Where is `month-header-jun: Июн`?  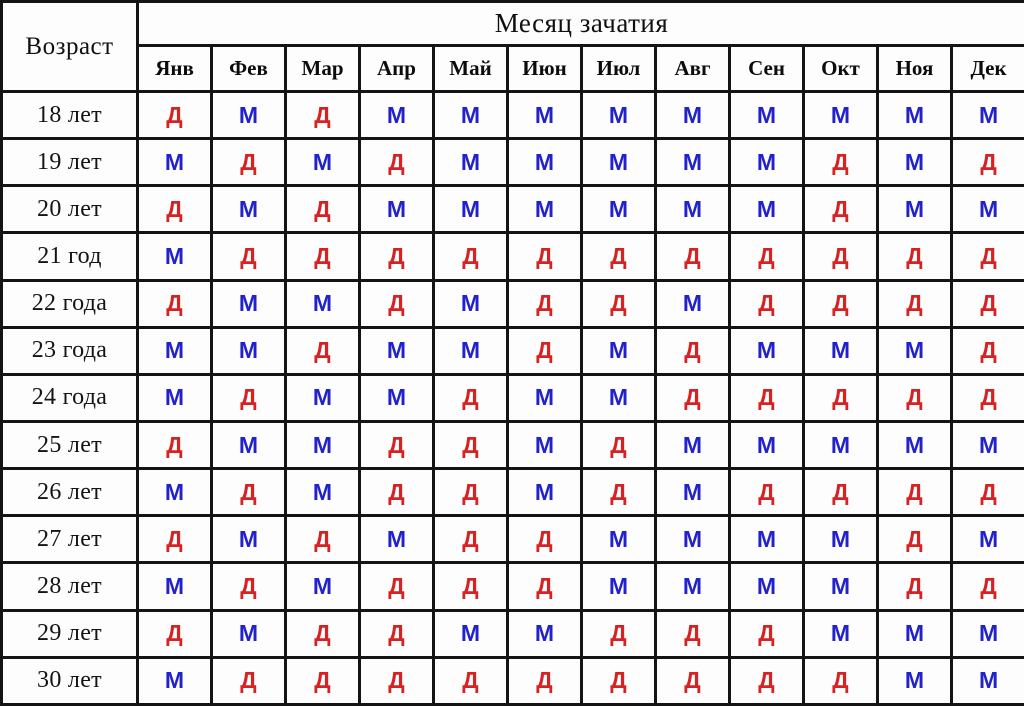
month-header-jun: Июн is located at coordinates (544, 68).